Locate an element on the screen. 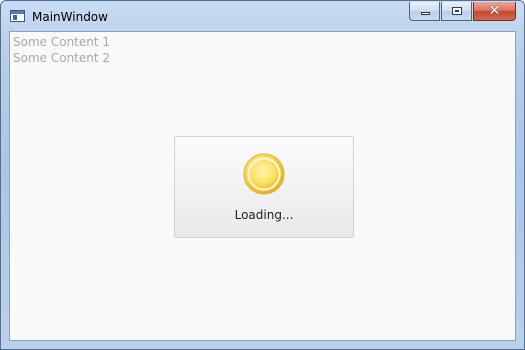 The image size is (525, 350). minimize-button is located at coordinates (424, 11).